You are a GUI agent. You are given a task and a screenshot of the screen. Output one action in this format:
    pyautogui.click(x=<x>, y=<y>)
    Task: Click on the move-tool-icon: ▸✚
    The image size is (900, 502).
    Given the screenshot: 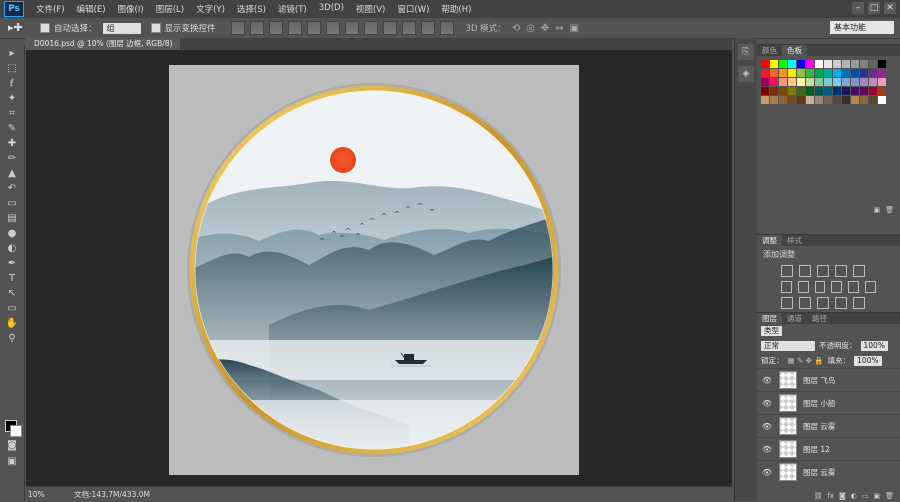 What is the action you would take?
    pyautogui.click(x=19, y=28)
    